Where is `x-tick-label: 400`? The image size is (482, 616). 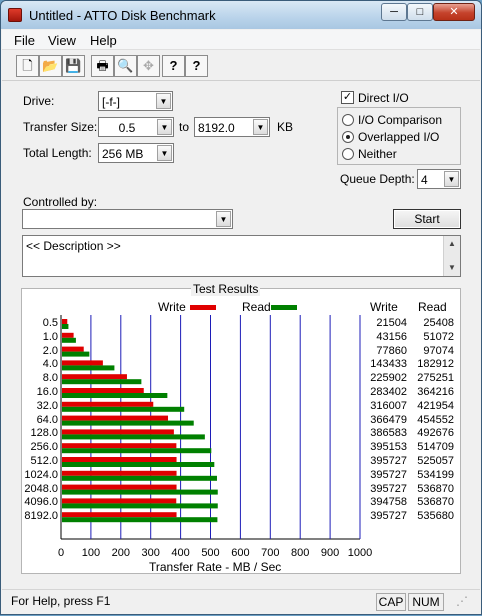
x-tick-label: 400 is located at coordinates (180, 553).